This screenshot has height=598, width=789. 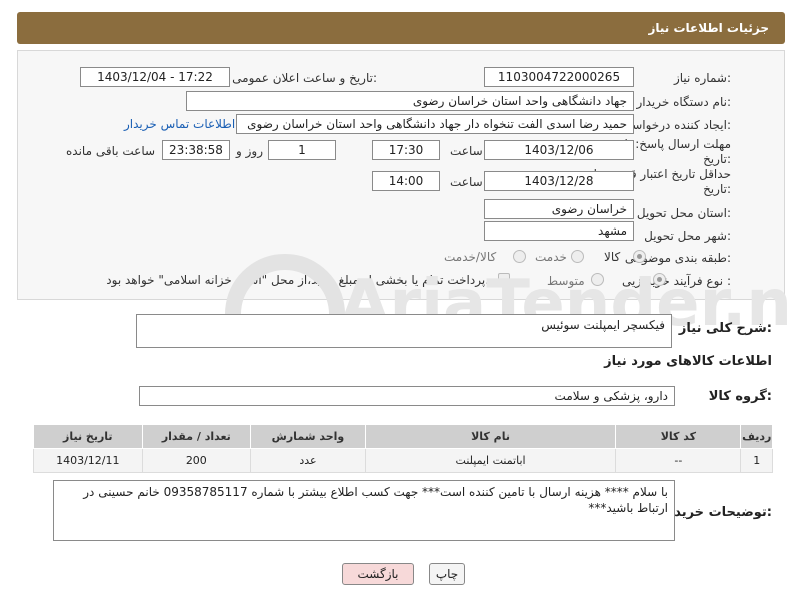 What do you see at coordinates (551, 257) in the screenshot?
I see `category-option-service: خدمت` at bounding box center [551, 257].